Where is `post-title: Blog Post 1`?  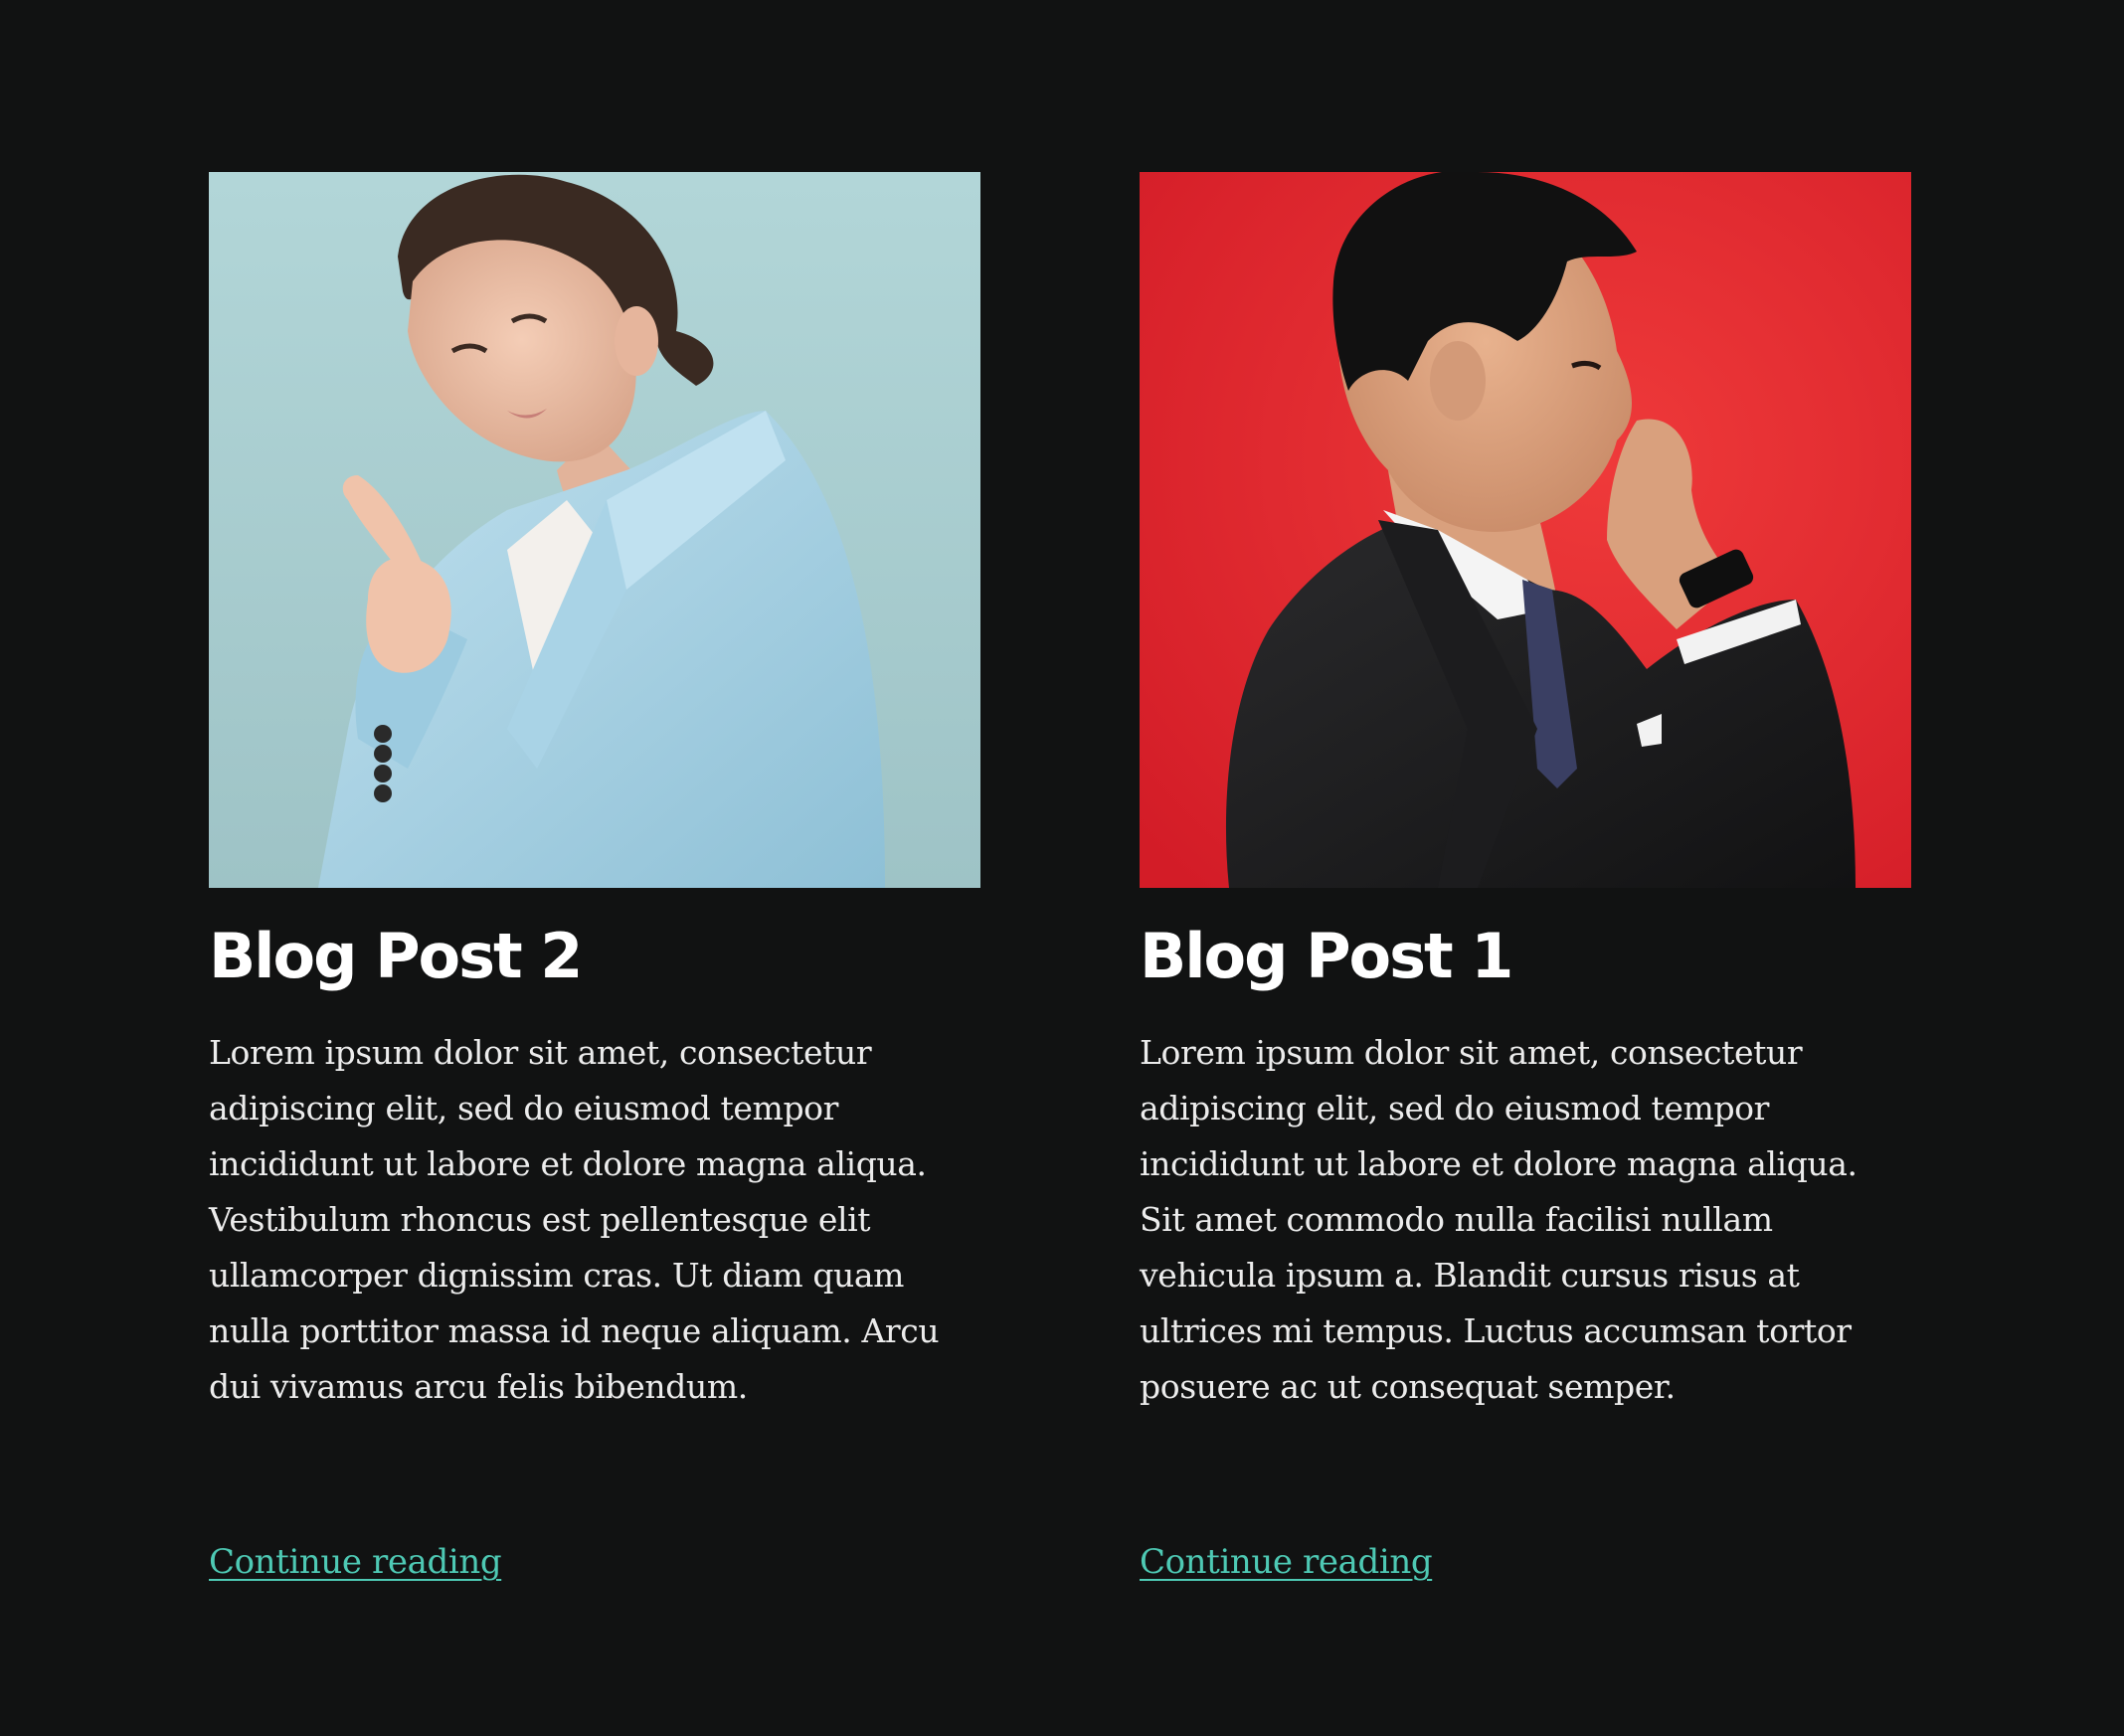
post-title: Blog Post 1 is located at coordinates (1525, 957).